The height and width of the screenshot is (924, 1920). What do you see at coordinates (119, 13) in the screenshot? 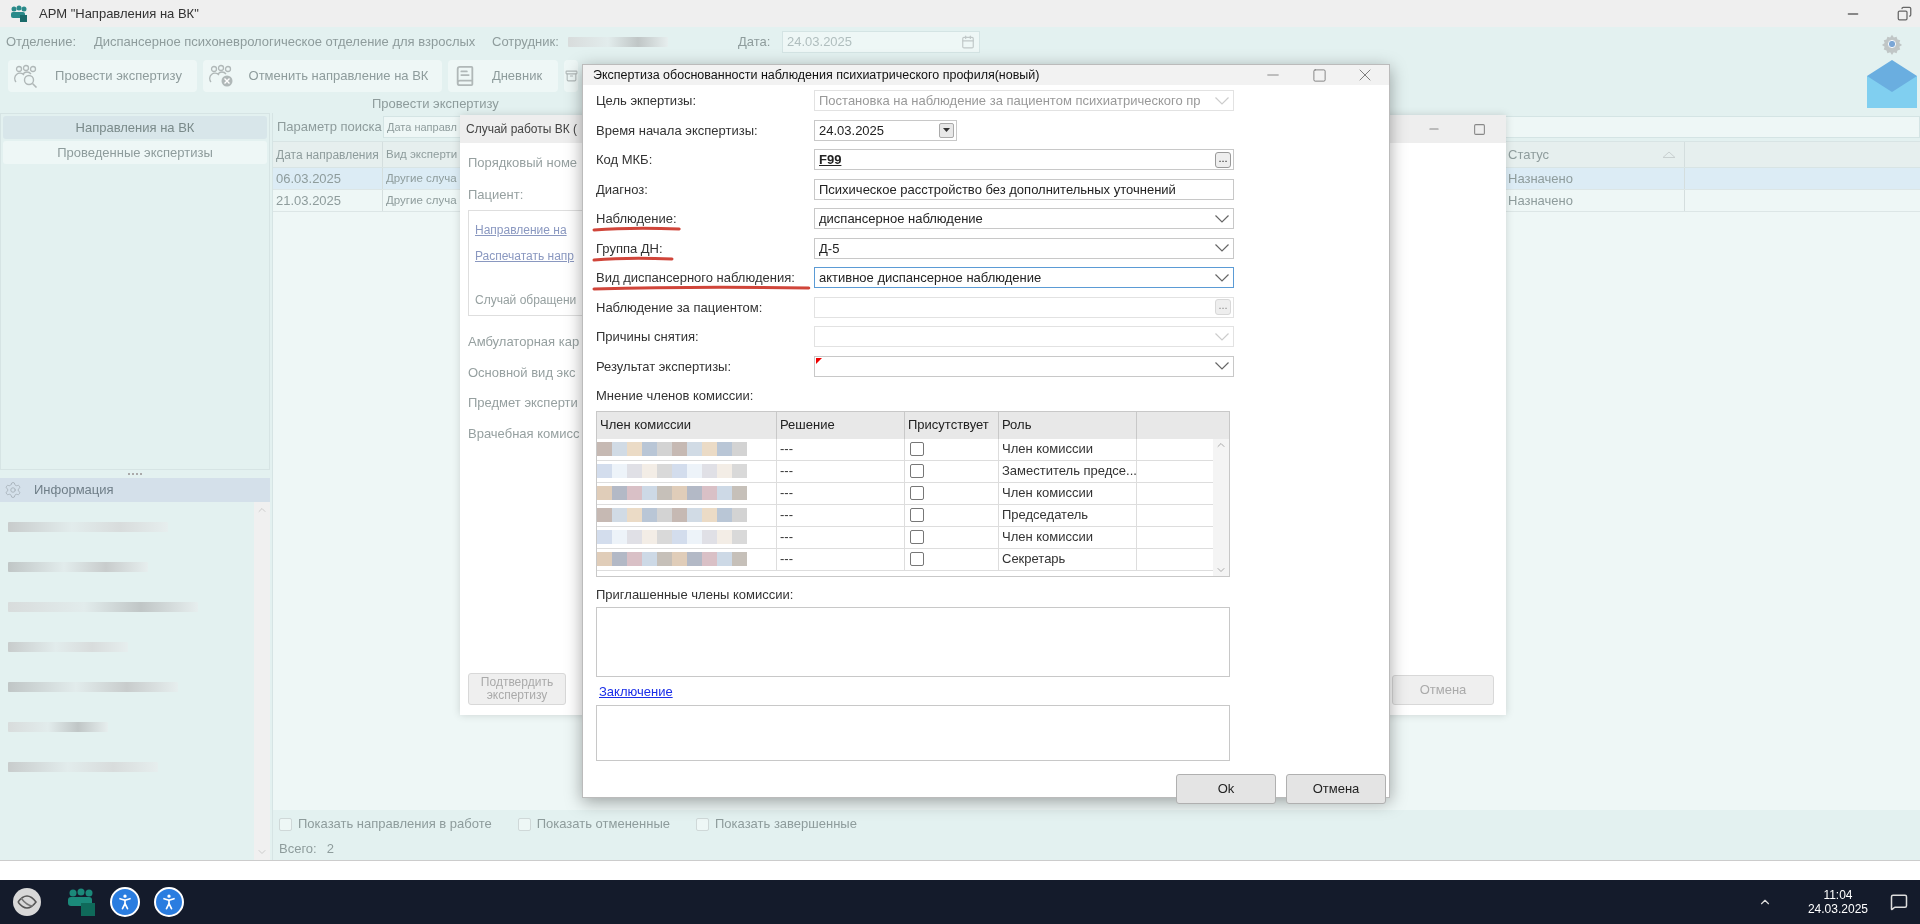
I see `window-title: АРМ "Направления на ВК"` at bounding box center [119, 13].